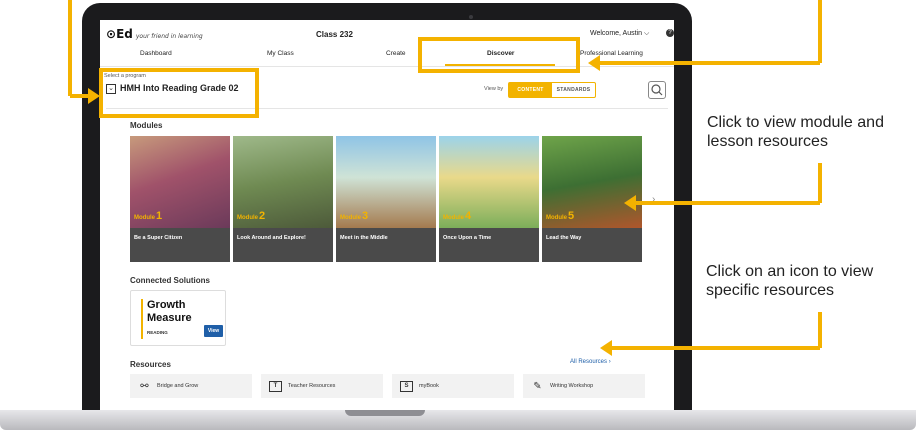 The height and width of the screenshot is (439, 916). Describe the element at coordinates (616, 33) in the screenshot. I see `welcome-text: Welcome, Austin` at that location.